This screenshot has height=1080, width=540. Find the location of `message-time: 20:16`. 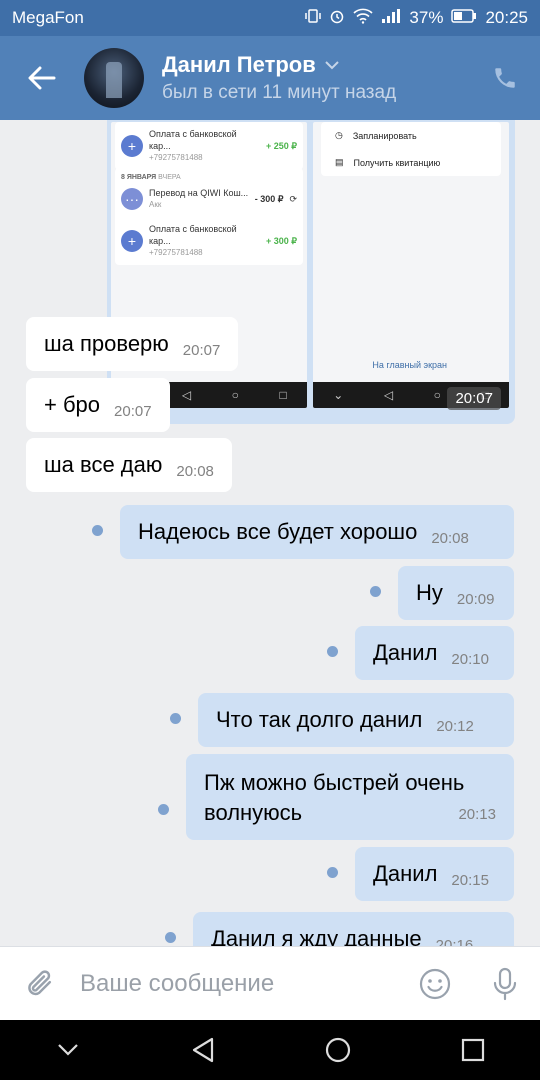

message-time: 20:16 is located at coordinates (454, 941).